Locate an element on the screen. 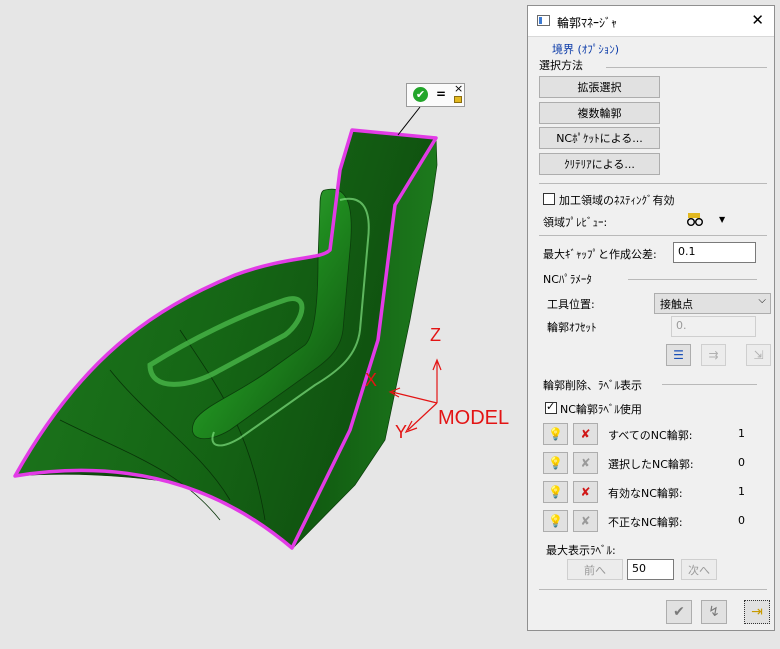  prev-button: 前へ is located at coordinates (595, 569).